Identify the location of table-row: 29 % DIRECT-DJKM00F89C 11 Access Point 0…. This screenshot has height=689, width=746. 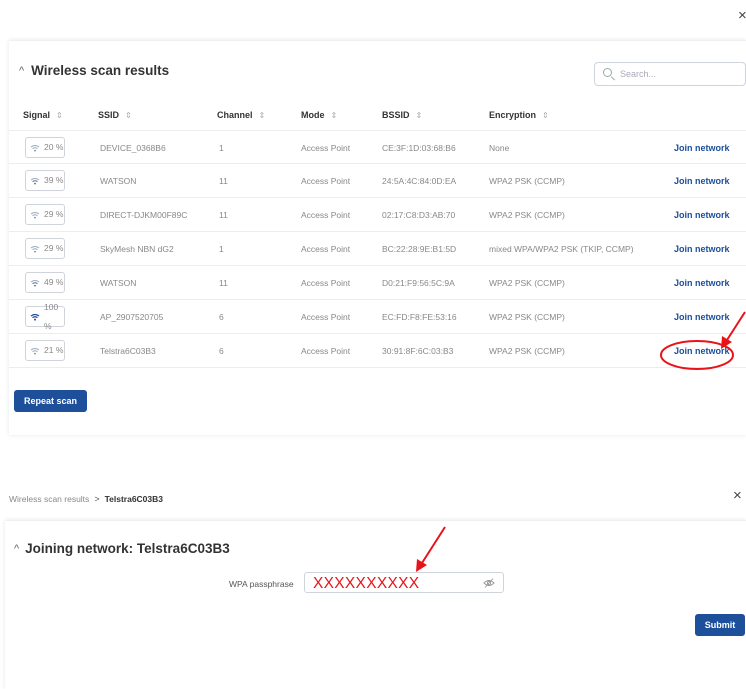
(377, 215).